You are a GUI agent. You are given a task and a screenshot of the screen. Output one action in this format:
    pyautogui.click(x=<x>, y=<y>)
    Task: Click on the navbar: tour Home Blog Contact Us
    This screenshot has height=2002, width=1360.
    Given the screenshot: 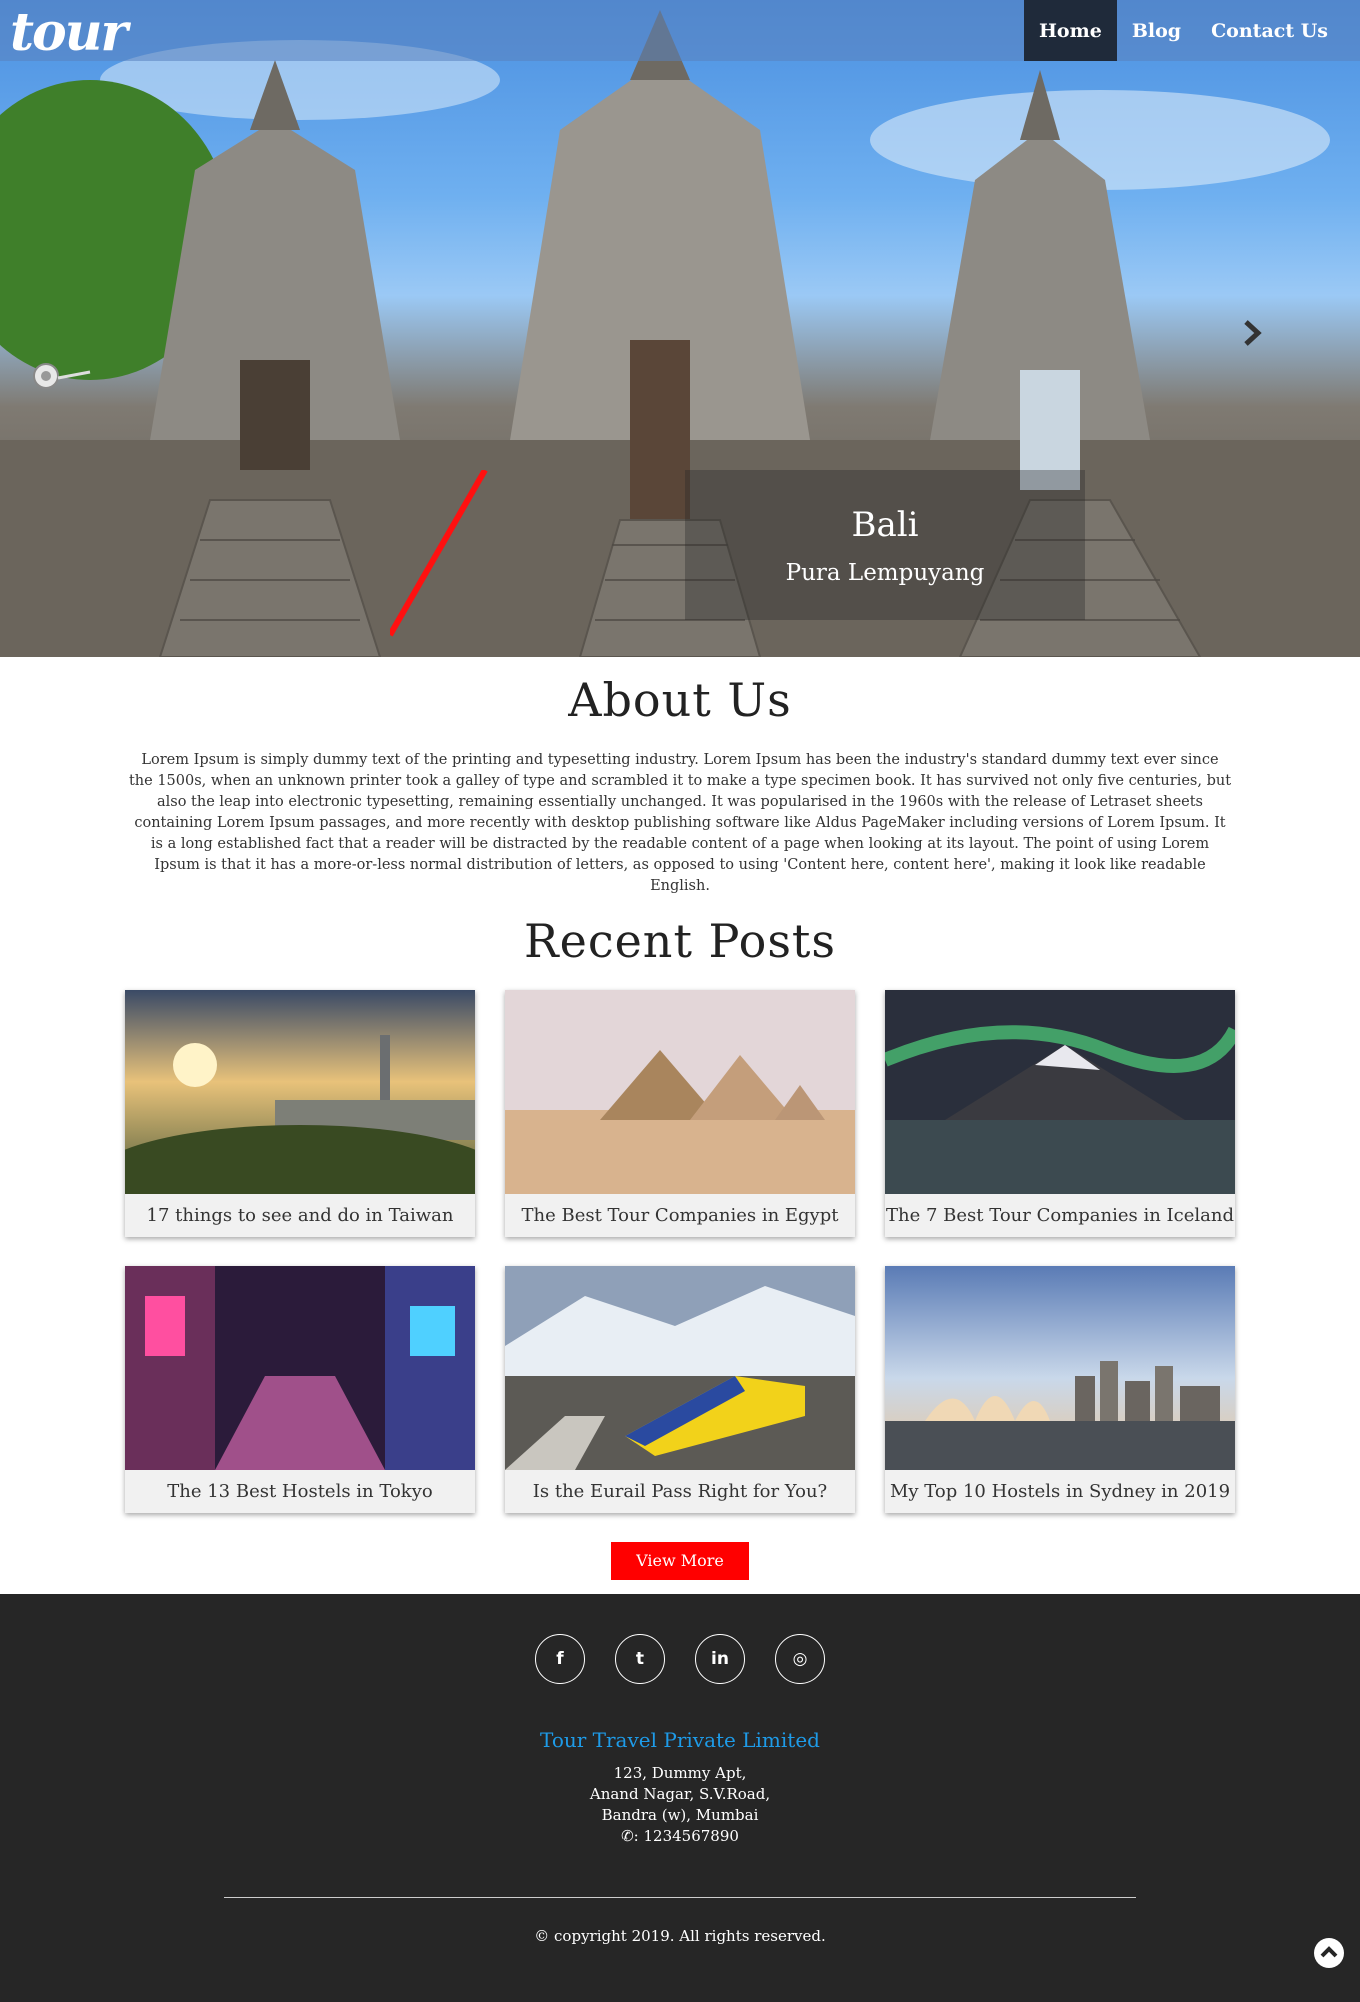 What is the action you would take?
    pyautogui.click(x=680, y=31)
    